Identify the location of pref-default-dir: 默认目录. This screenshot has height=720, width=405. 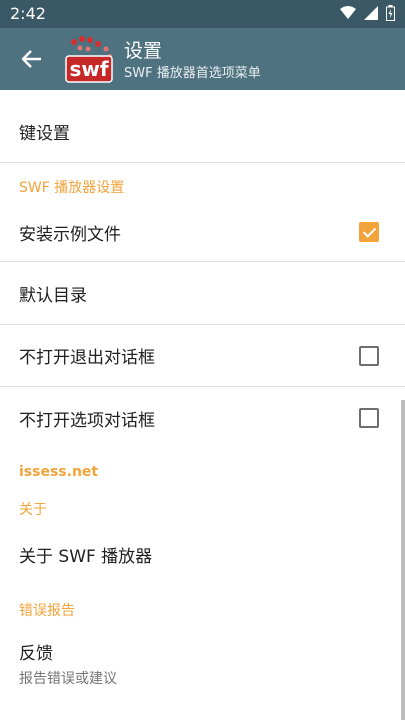
(202, 293).